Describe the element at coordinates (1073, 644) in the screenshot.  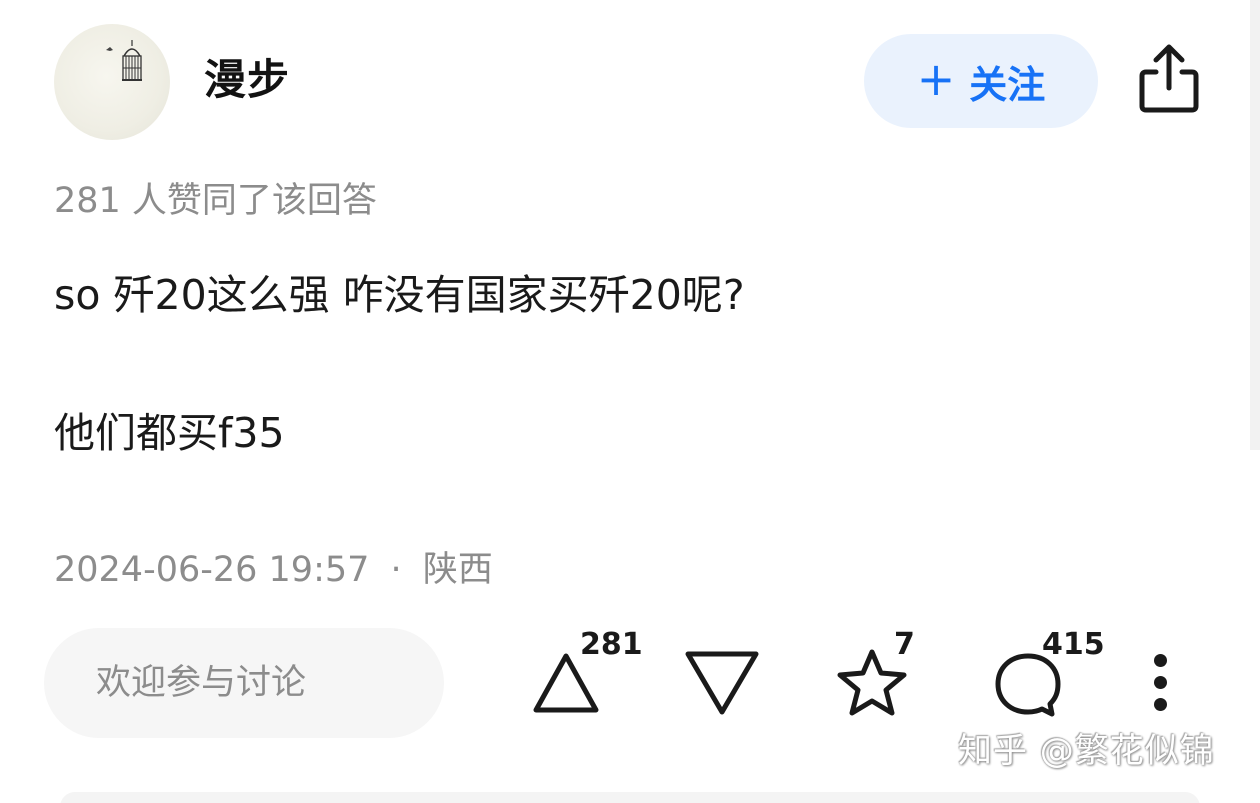
I see `comment-count: 415` at that location.